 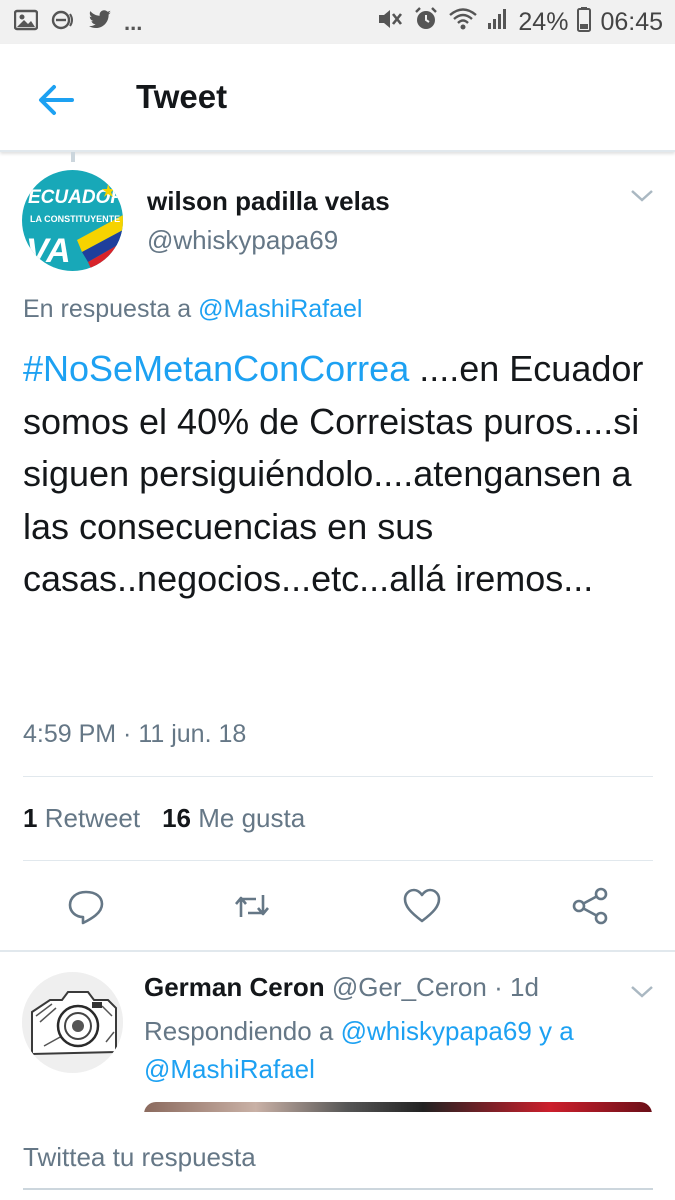 What do you see at coordinates (63, 23) in the screenshot?
I see `dnd-icon` at bounding box center [63, 23].